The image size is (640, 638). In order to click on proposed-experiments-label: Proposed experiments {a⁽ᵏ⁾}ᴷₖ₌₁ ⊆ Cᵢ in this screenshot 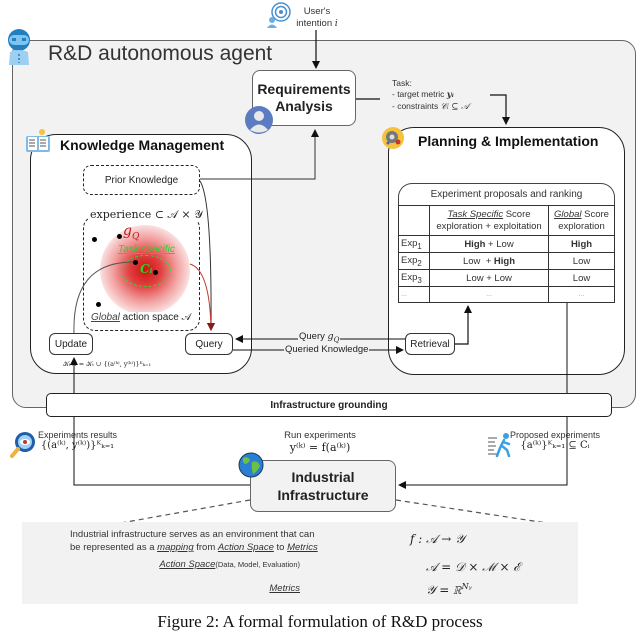, I will do `click(555, 440)`.